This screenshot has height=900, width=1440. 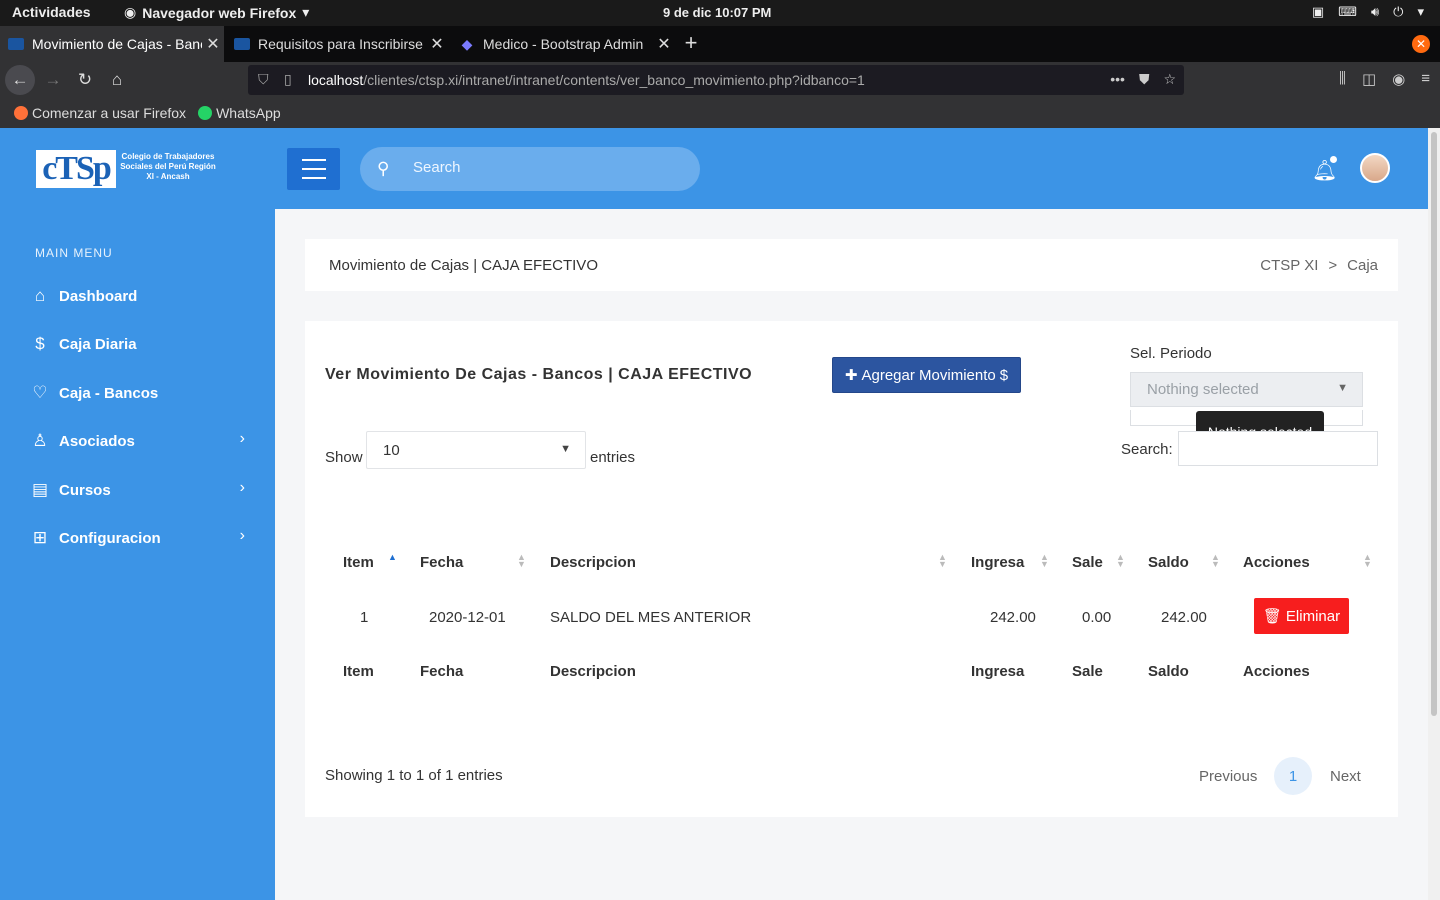 I want to click on document-icon: ▤, so click(x=40, y=489).